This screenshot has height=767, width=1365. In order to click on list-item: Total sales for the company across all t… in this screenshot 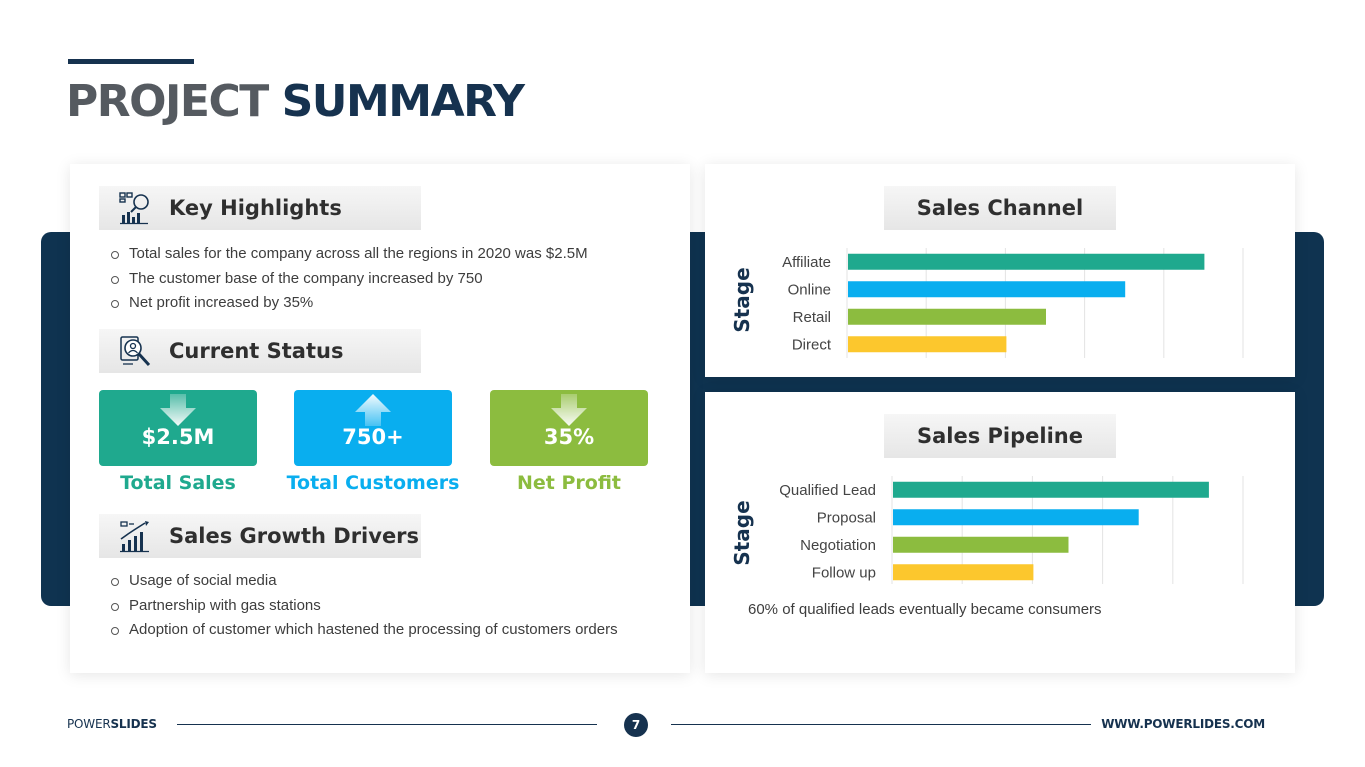, I will do `click(349, 254)`.